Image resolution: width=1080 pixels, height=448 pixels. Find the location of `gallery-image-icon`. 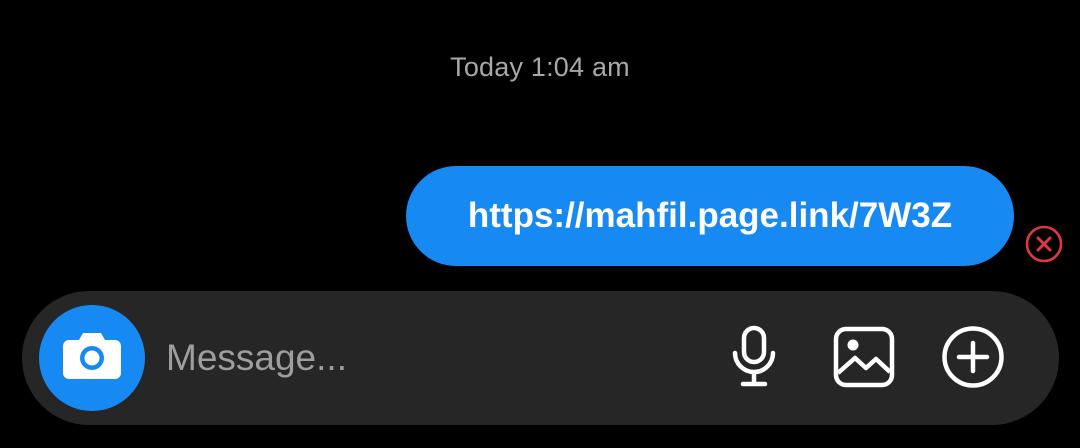

gallery-image-icon is located at coordinates (864, 359).